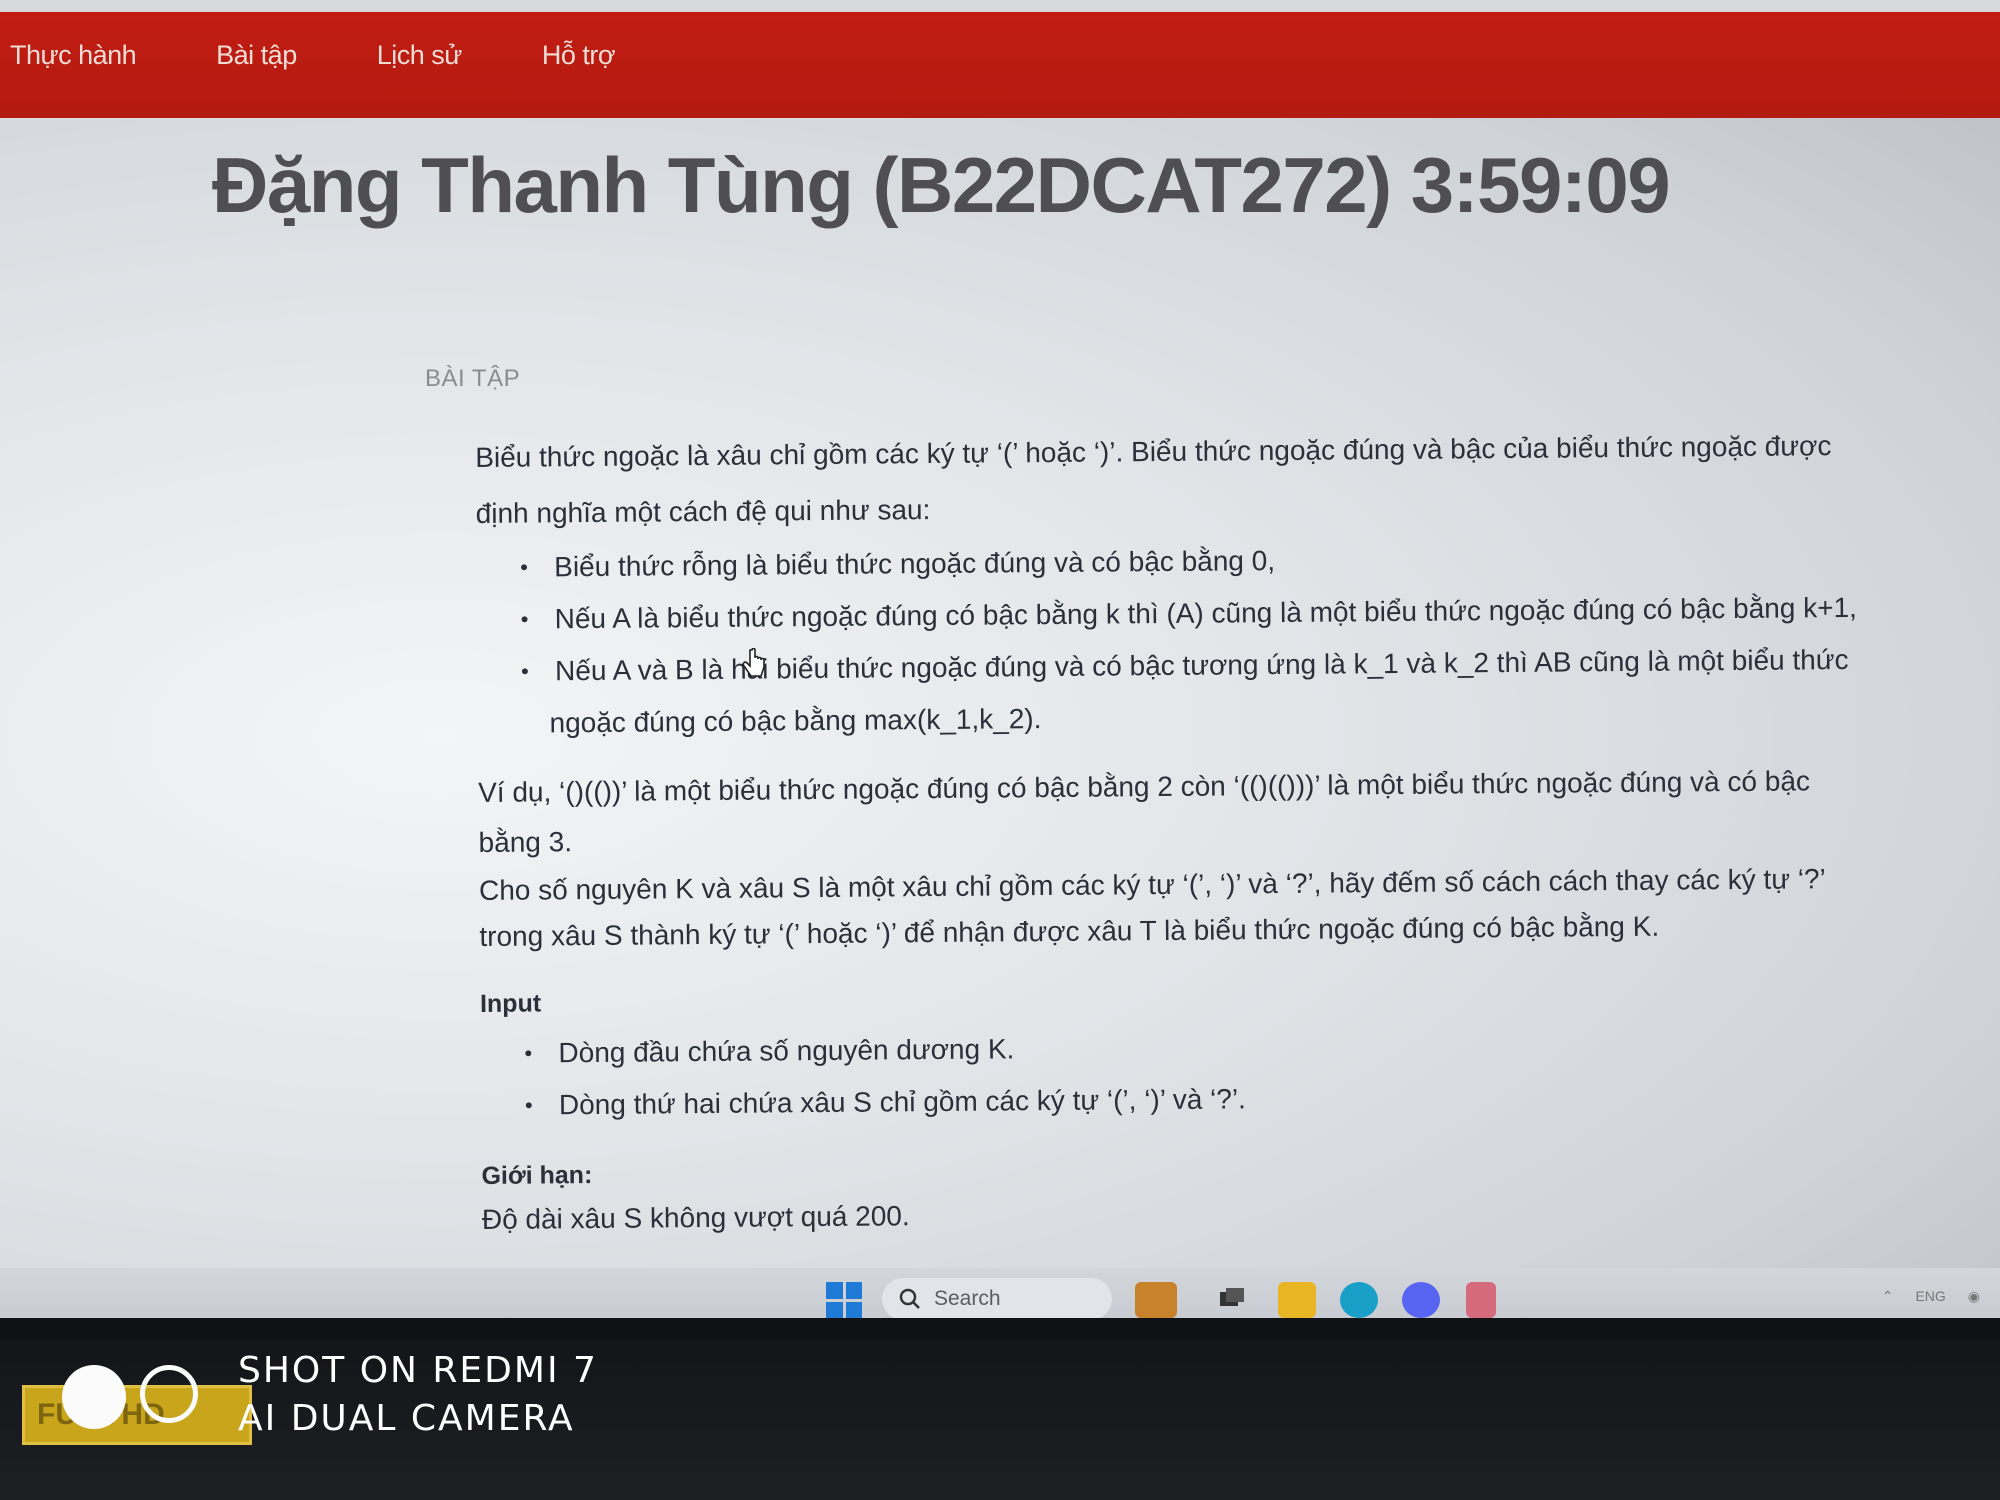  I want to click on nav-item-exercises: Bài tập, so click(256, 55).